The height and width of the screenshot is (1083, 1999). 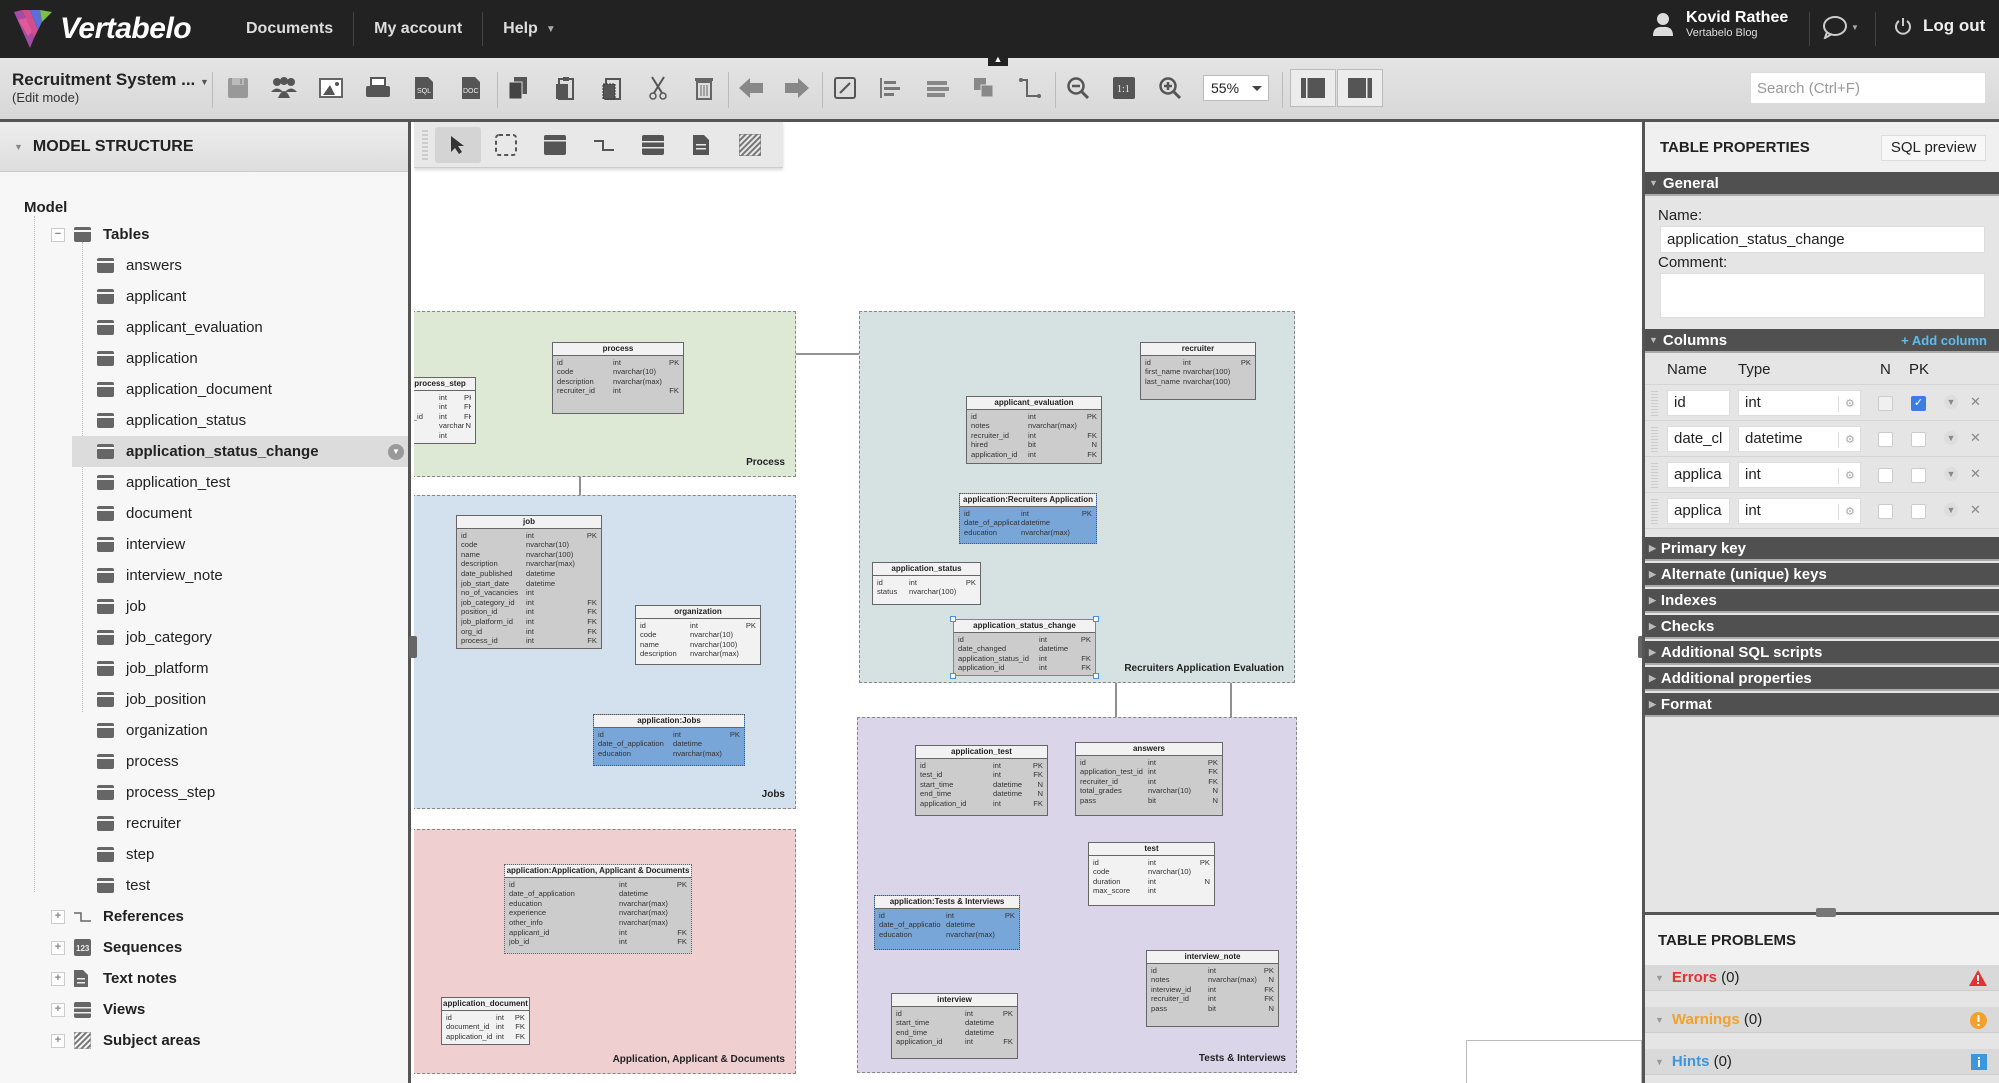 What do you see at coordinates (152, 730) in the screenshot?
I see `tree-table-item: organization` at bounding box center [152, 730].